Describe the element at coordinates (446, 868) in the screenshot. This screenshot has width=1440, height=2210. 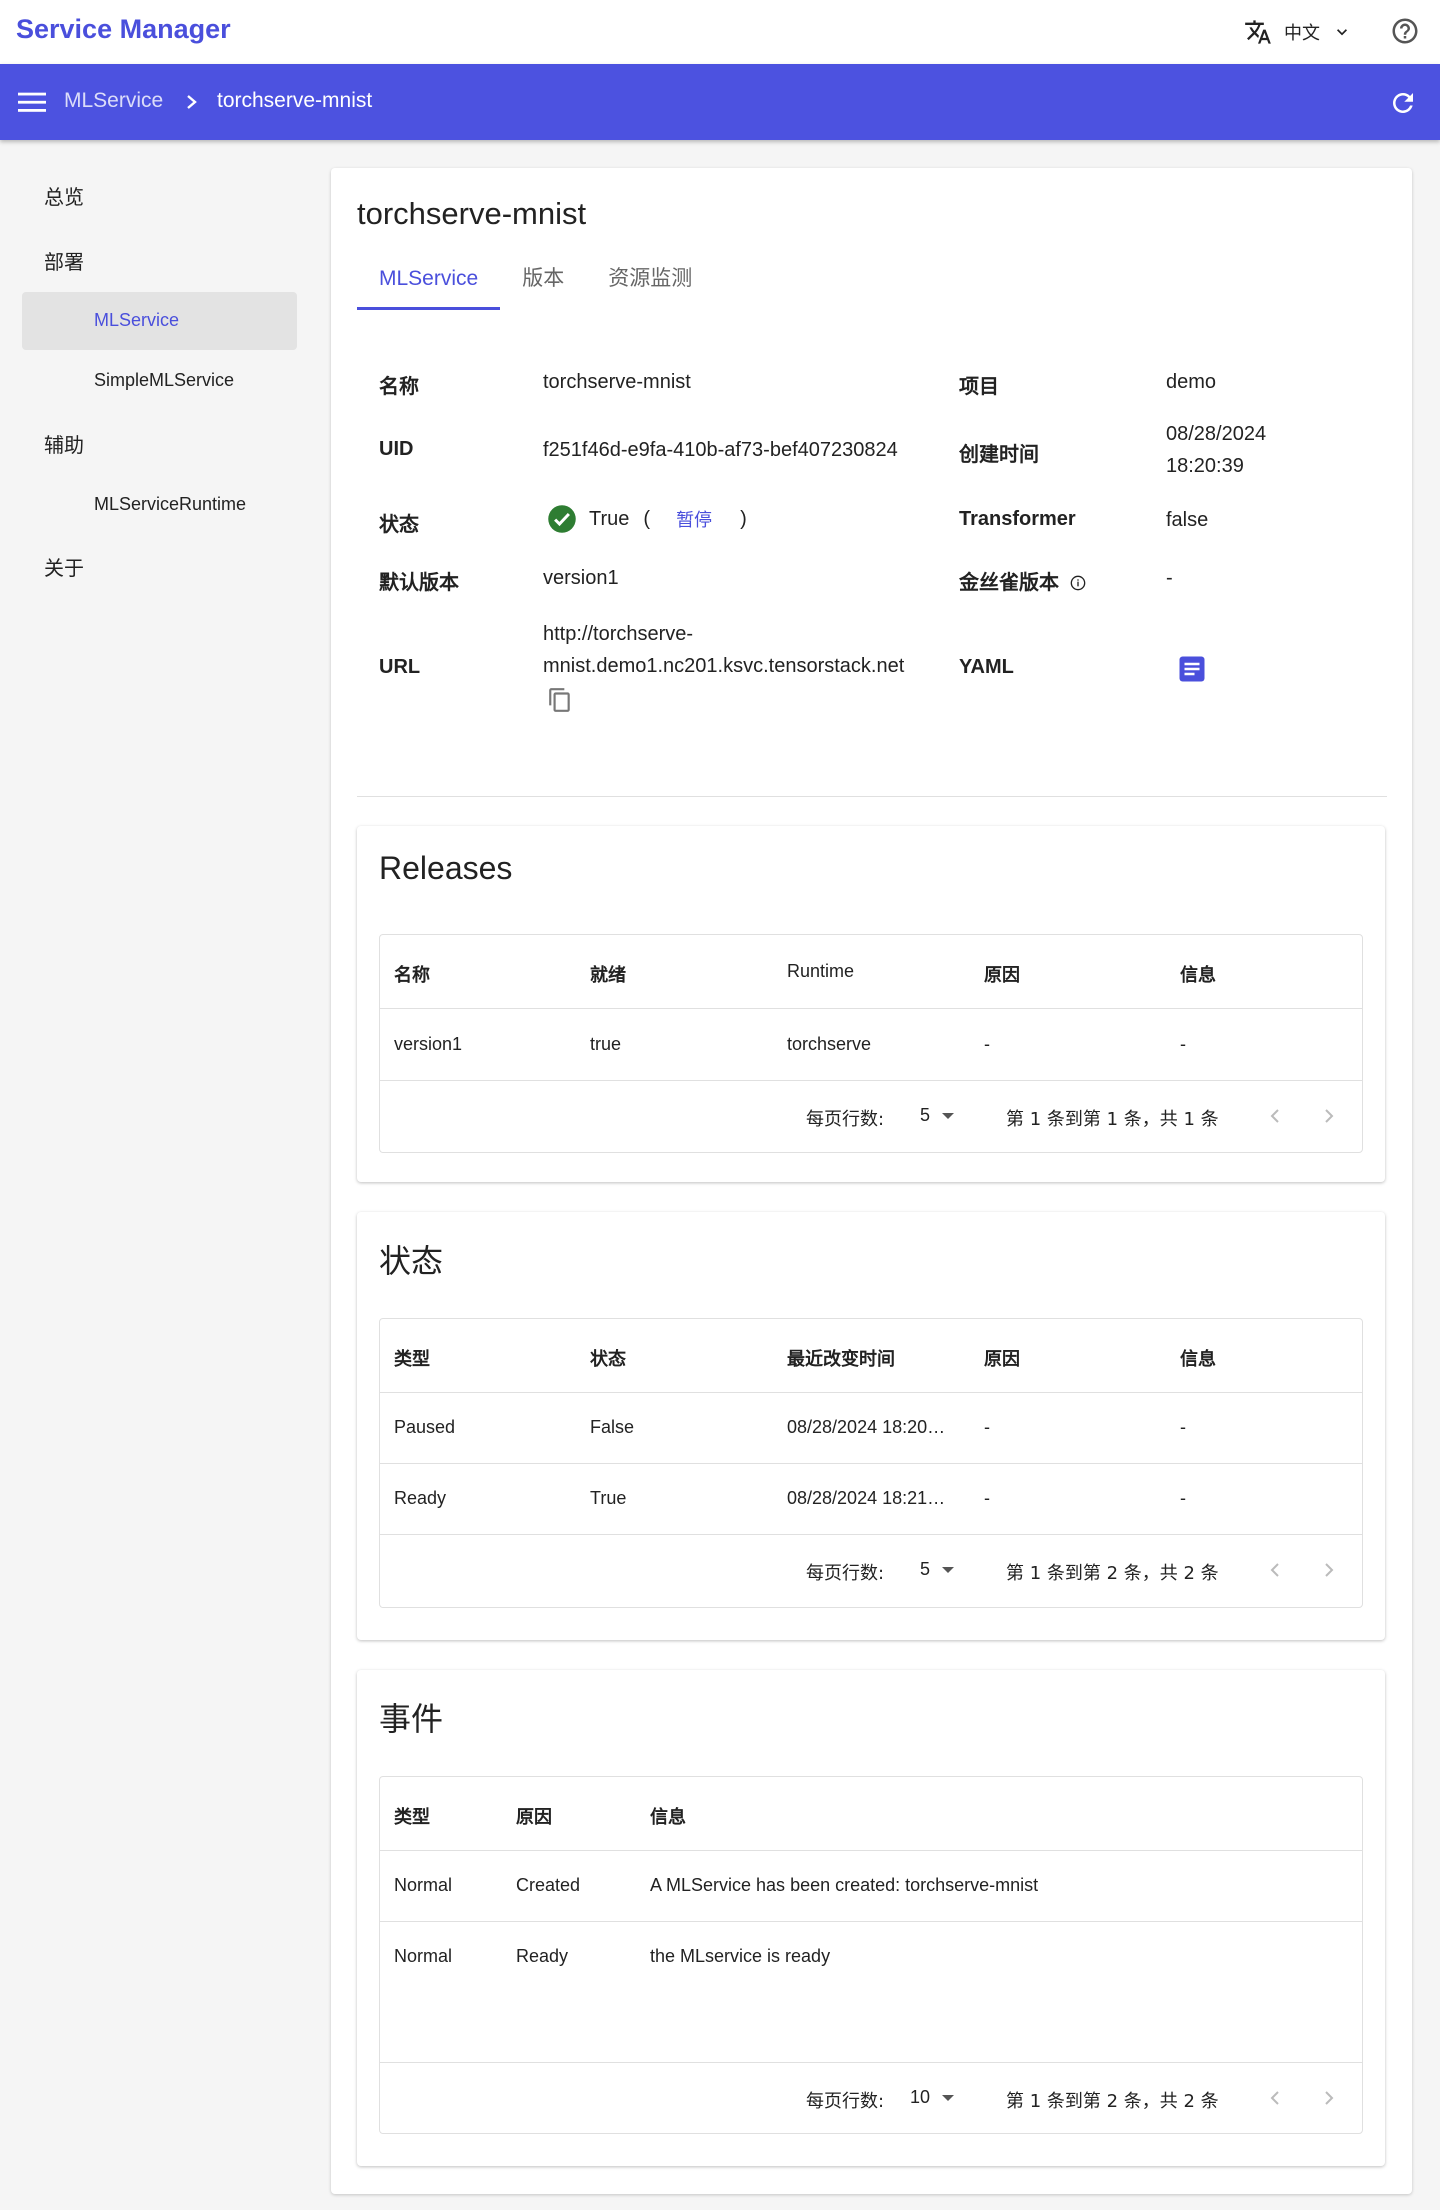
I see `releases-title: Releases` at that location.